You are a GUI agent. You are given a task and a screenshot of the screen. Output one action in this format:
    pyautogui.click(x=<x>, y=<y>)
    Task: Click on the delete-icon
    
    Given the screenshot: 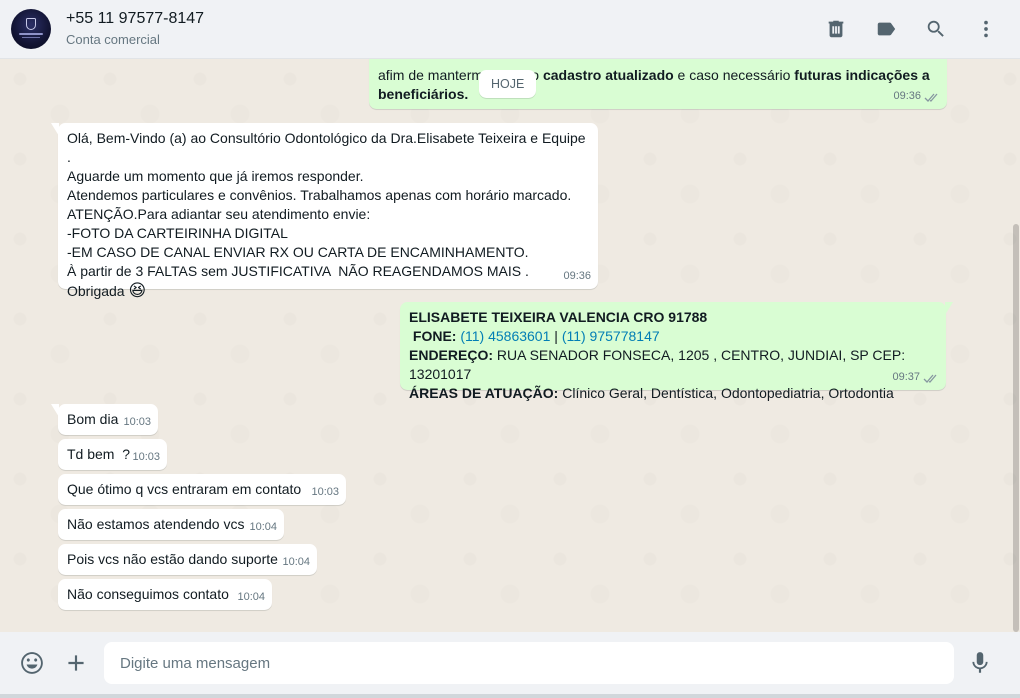 What is the action you would take?
    pyautogui.click(x=836, y=29)
    